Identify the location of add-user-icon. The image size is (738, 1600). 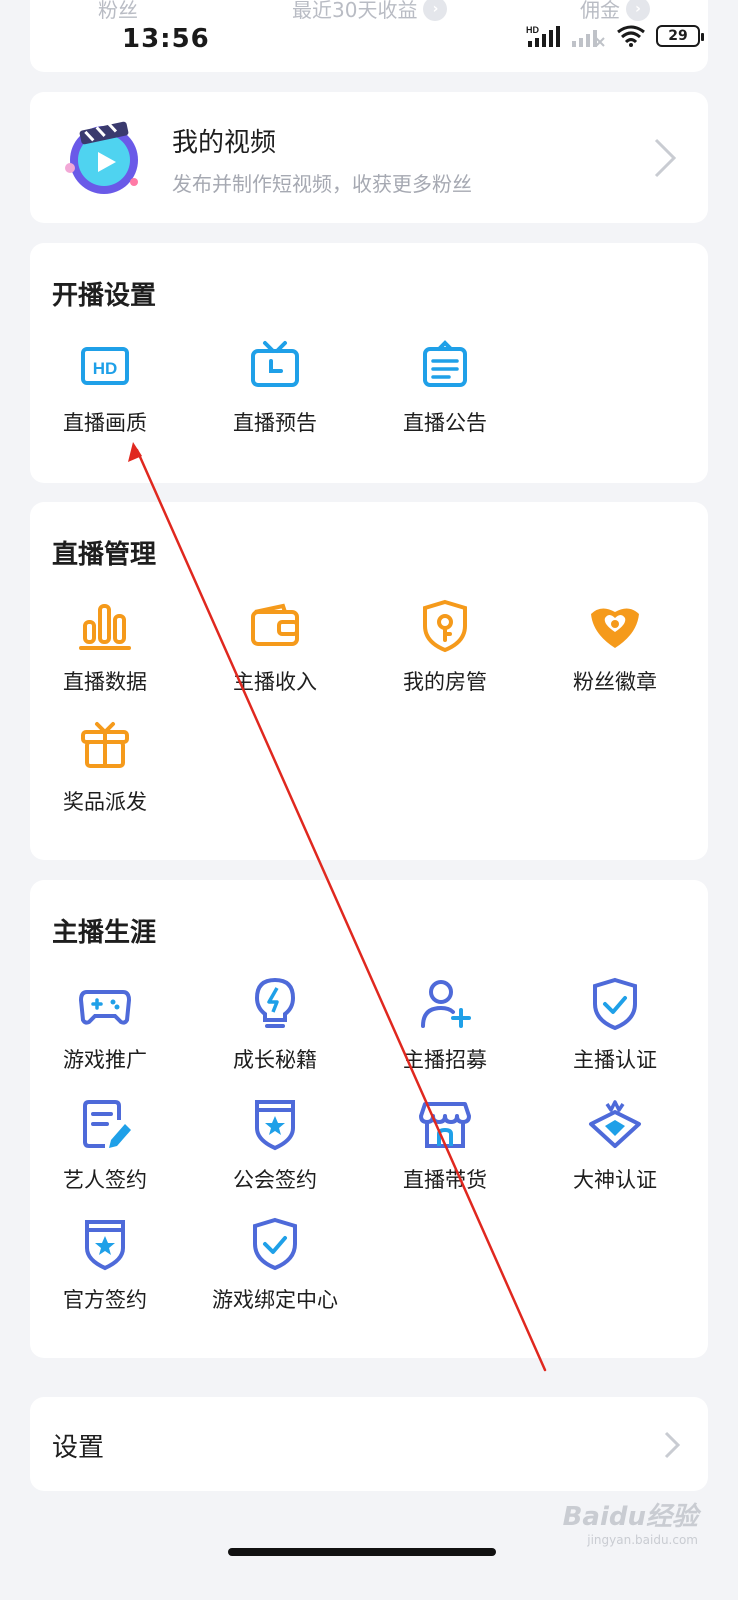
(446, 1004).